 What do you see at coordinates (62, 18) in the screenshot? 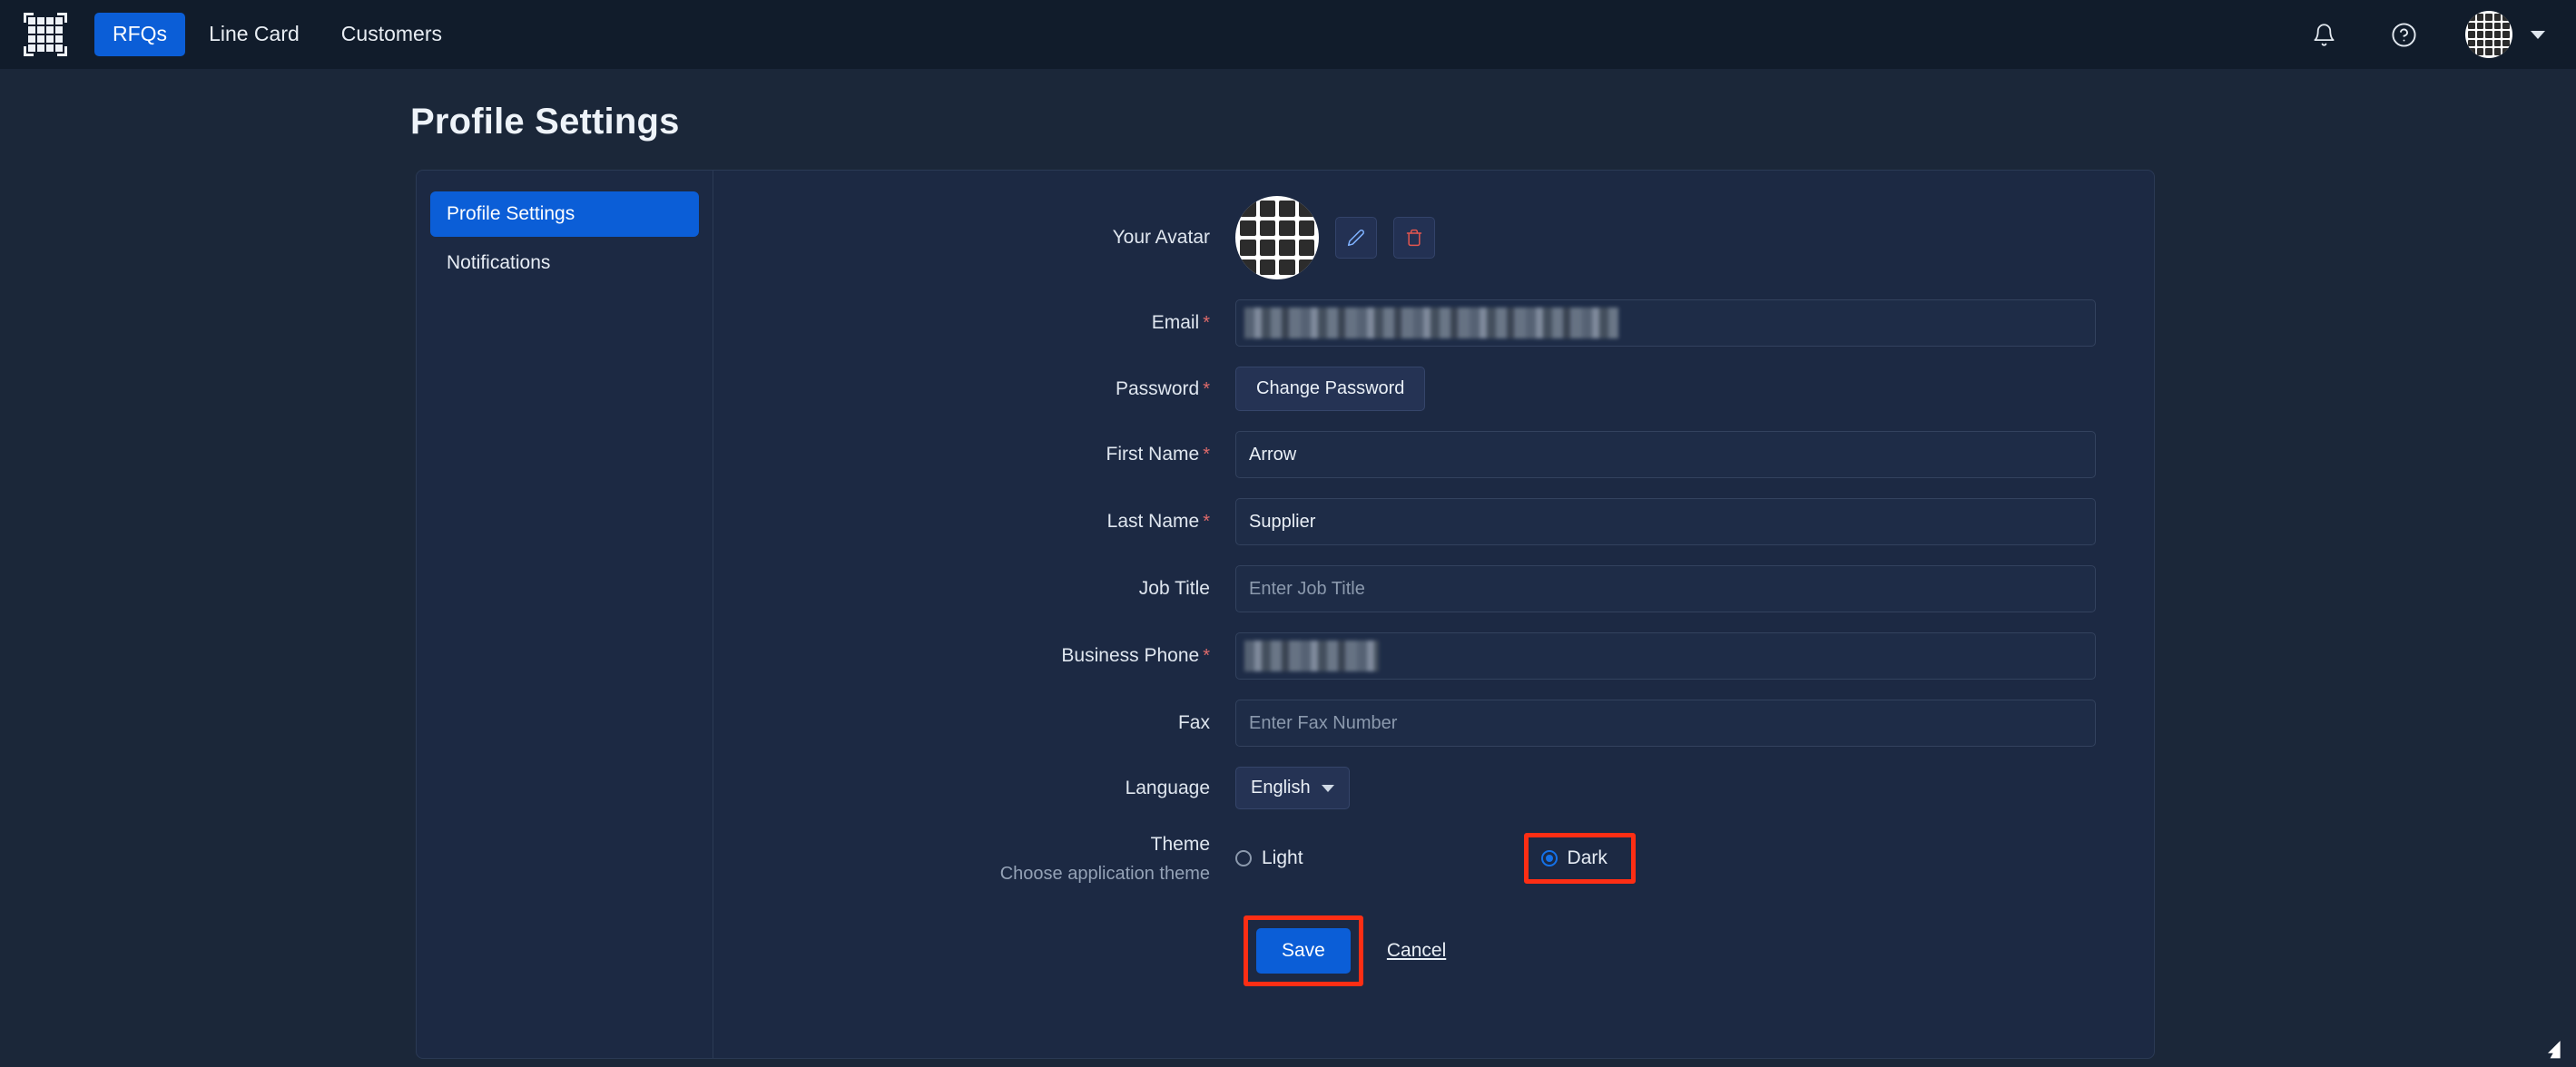
I see `logo-bracket-top-right` at bounding box center [62, 18].